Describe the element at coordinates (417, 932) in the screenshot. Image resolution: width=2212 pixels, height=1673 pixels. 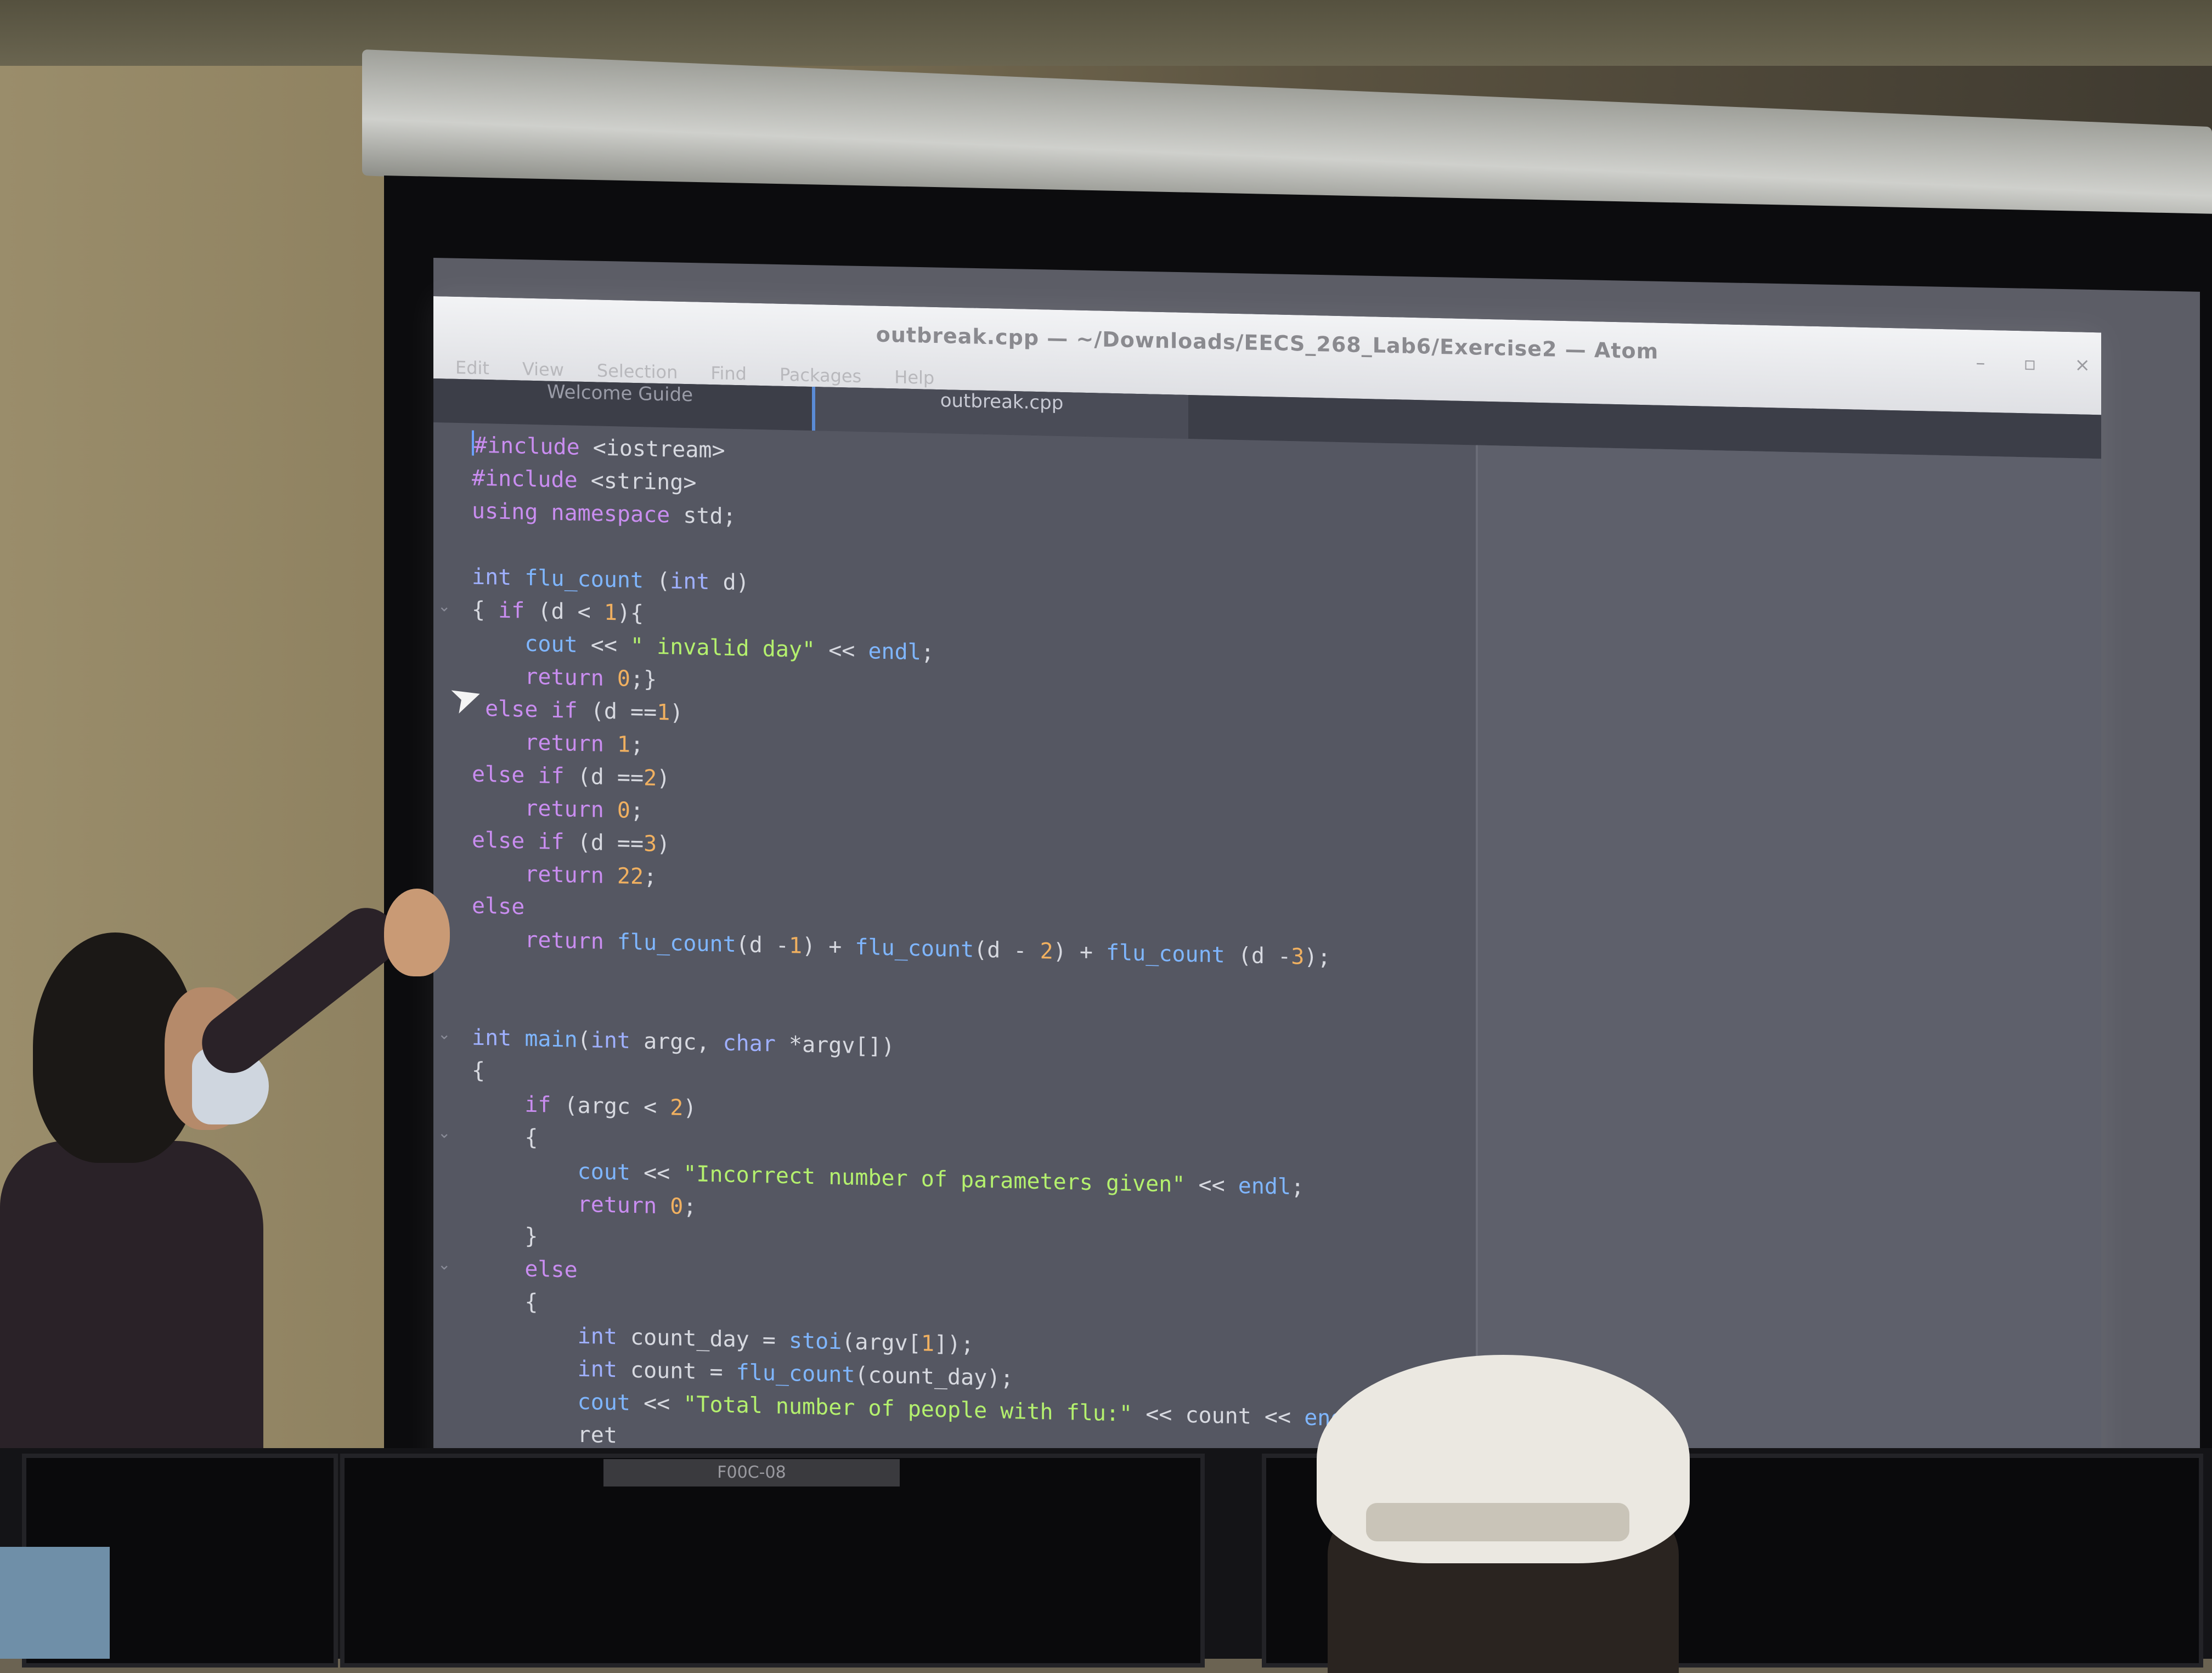
I see `pointing-hand` at that location.